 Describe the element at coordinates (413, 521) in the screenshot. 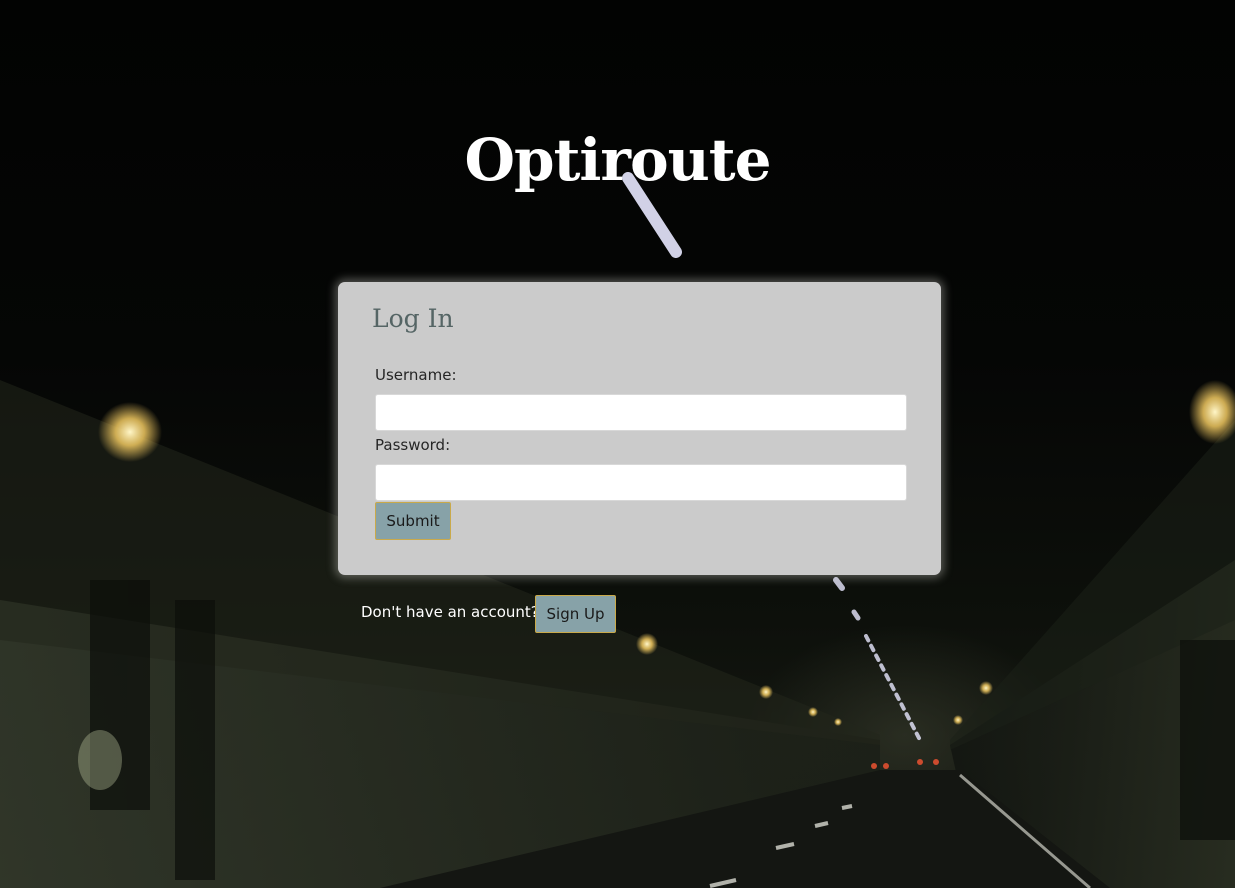

I see `submit-button: Submit` at that location.